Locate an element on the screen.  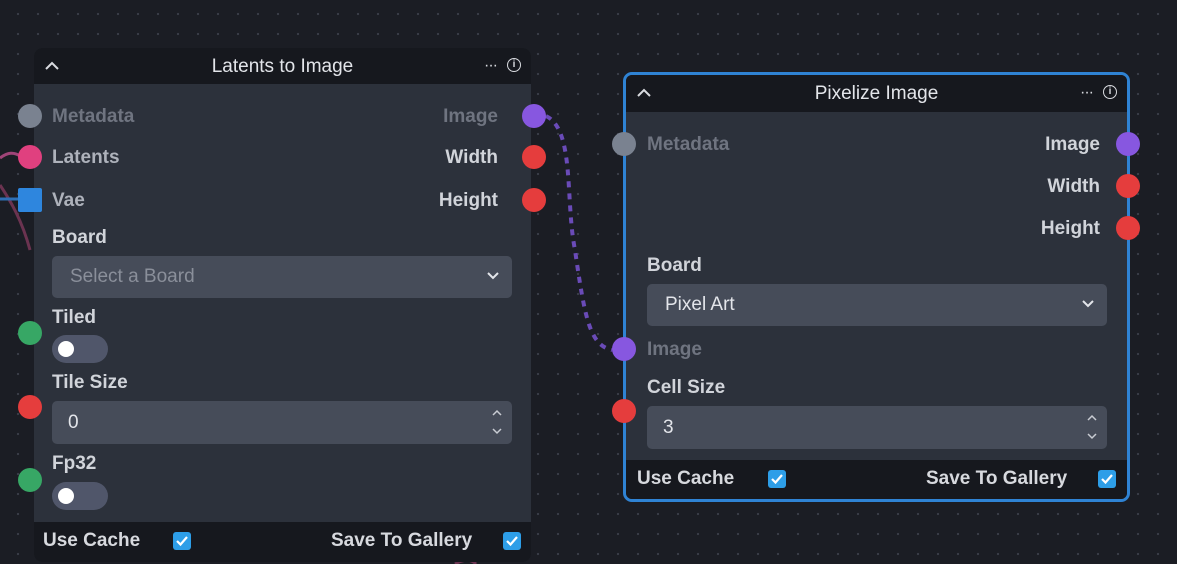
fp32-toggle is located at coordinates (80, 496).